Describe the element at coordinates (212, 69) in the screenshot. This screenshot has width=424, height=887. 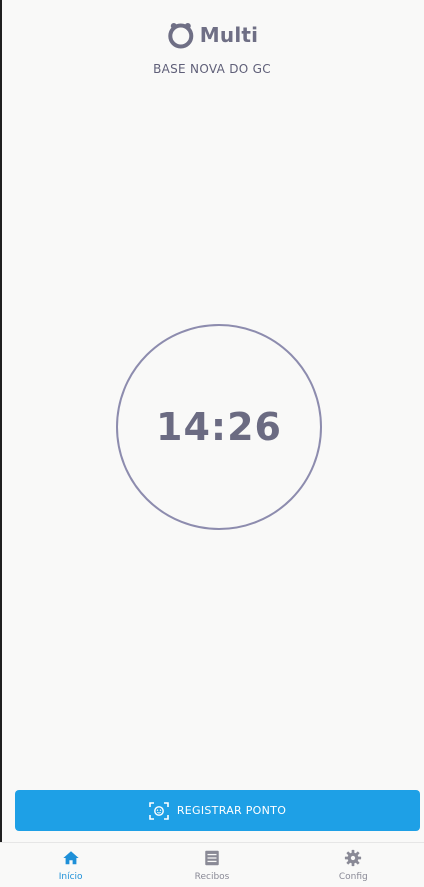
I see `company-name: BASE NOVA DO GC` at that location.